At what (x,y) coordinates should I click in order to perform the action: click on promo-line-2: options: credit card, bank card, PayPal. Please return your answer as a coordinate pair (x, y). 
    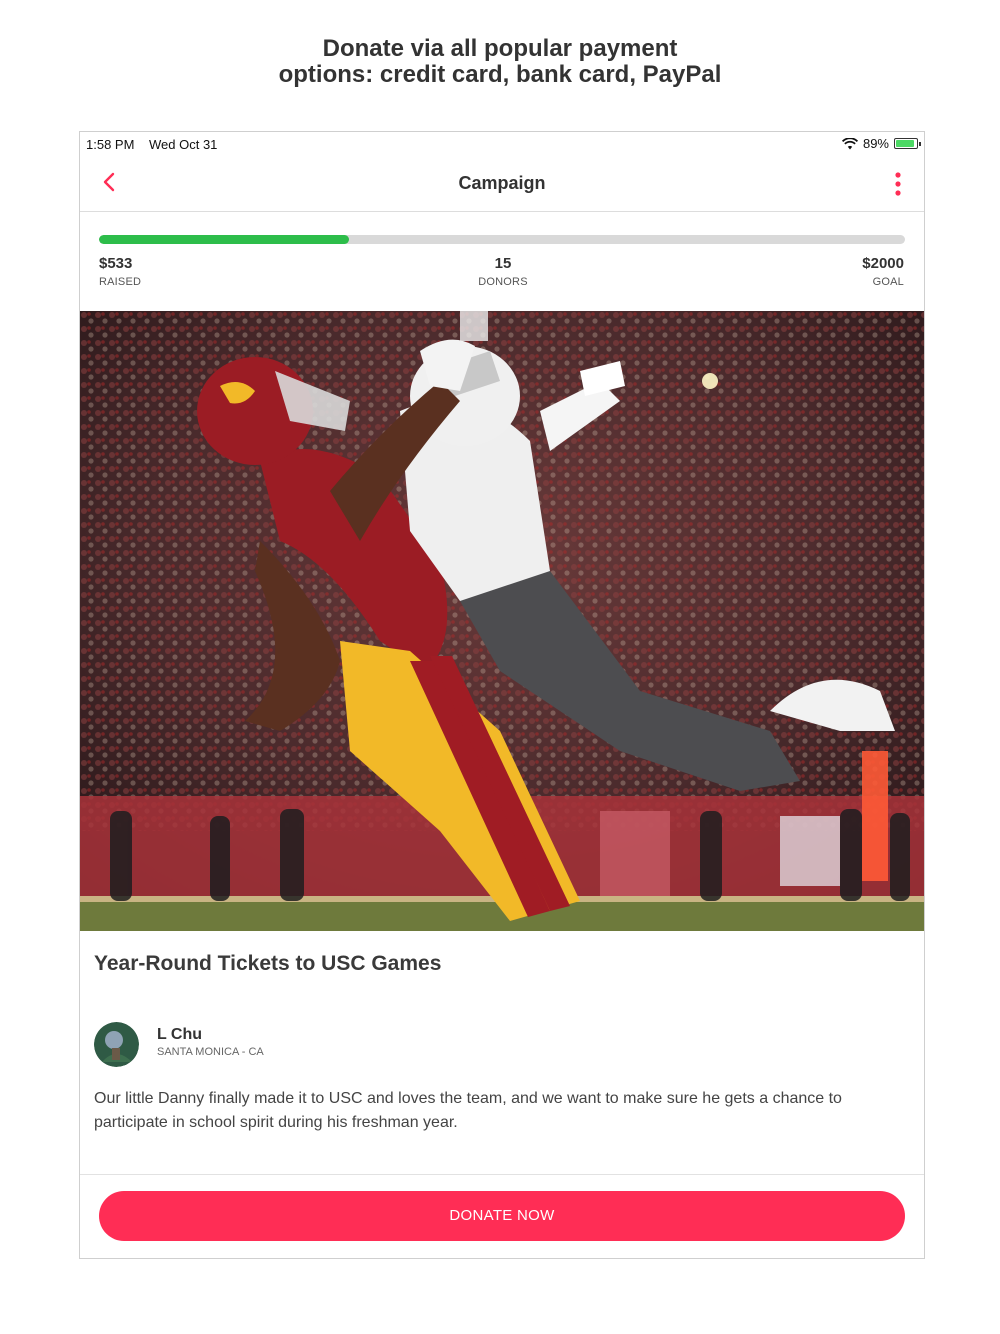
    Looking at the image, I should click on (500, 74).